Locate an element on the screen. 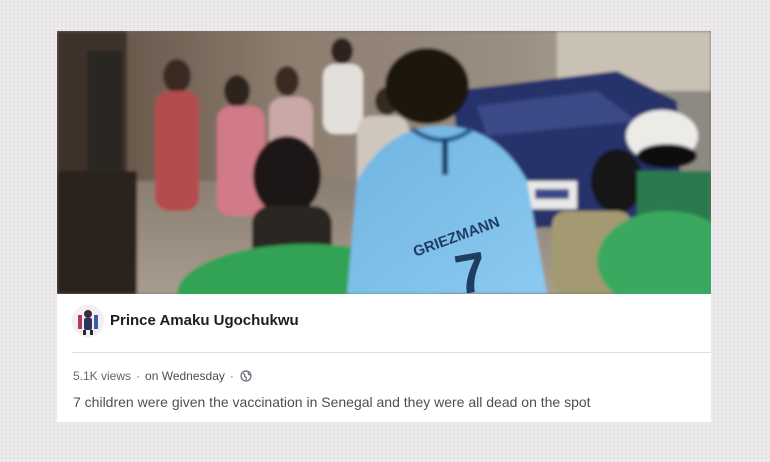 Image resolution: width=770 pixels, height=462 pixels. post-meta: 5.1K views · on Wednesday · is located at coordinates (162, 376).